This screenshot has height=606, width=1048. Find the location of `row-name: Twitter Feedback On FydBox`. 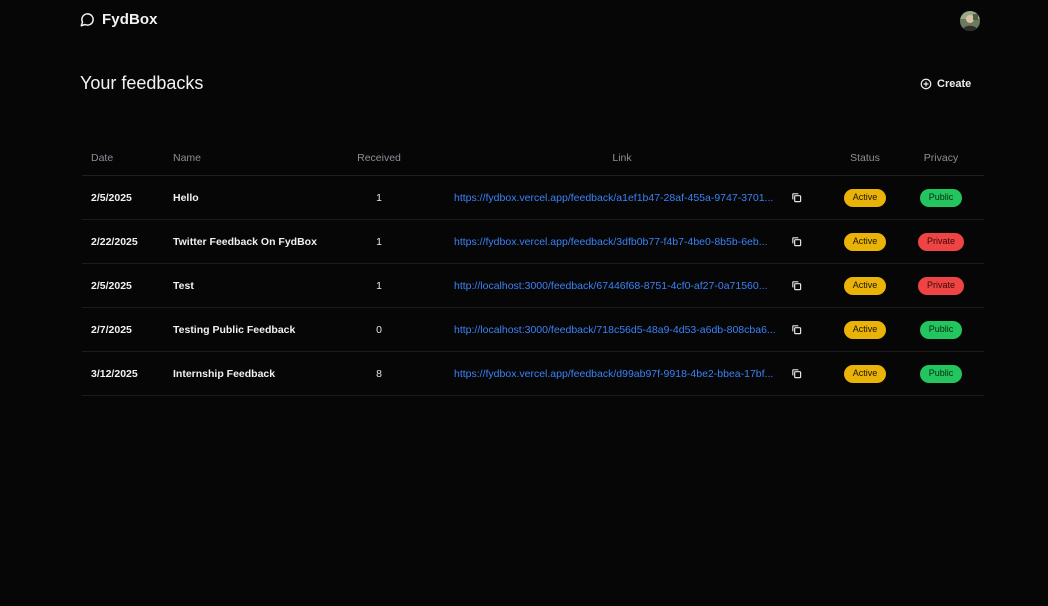

row-name: Twitter Feedback On FydBox is located at coordinates (245, 241).